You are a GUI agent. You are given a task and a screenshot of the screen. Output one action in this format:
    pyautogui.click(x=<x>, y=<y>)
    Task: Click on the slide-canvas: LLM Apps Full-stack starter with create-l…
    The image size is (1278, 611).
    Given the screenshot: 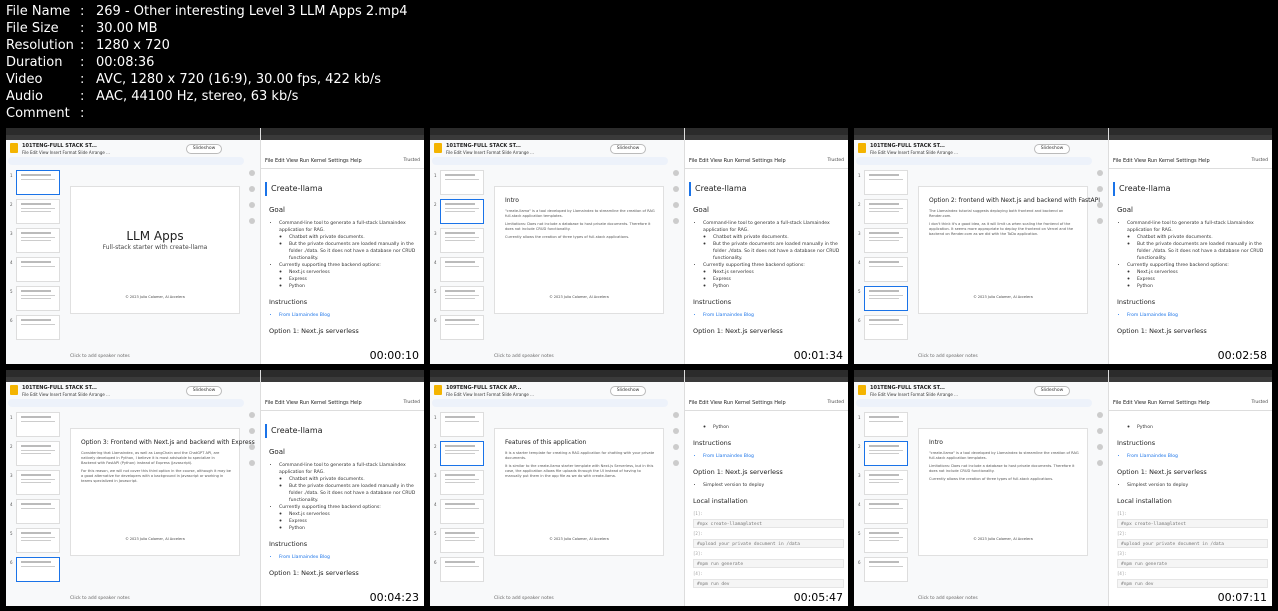 What is the action you would take?
    pyautogui.click(x=155, y=250)
    